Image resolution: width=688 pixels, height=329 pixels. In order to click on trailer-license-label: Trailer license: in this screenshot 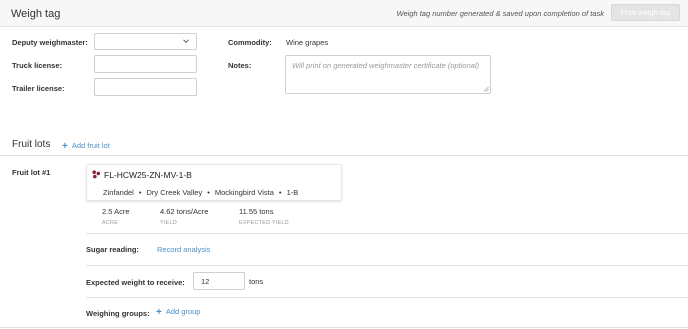, I will do `click(38, 88)`.